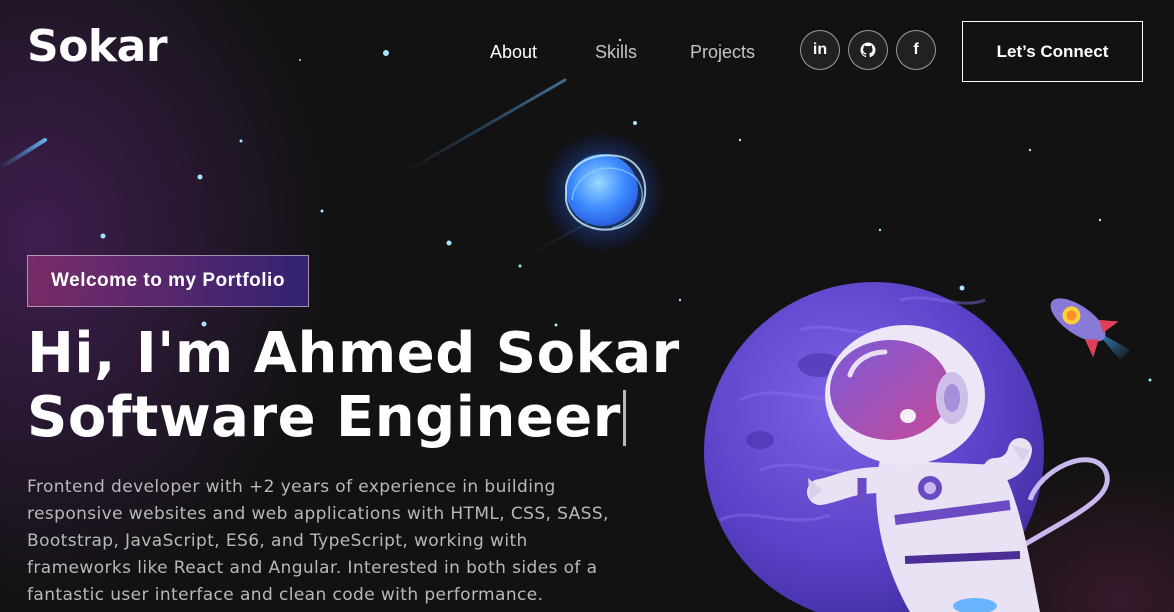 The height and width of the screenshot is (612, 1174). I want to click on nav-link-skills: Skills, so click(616, 52).